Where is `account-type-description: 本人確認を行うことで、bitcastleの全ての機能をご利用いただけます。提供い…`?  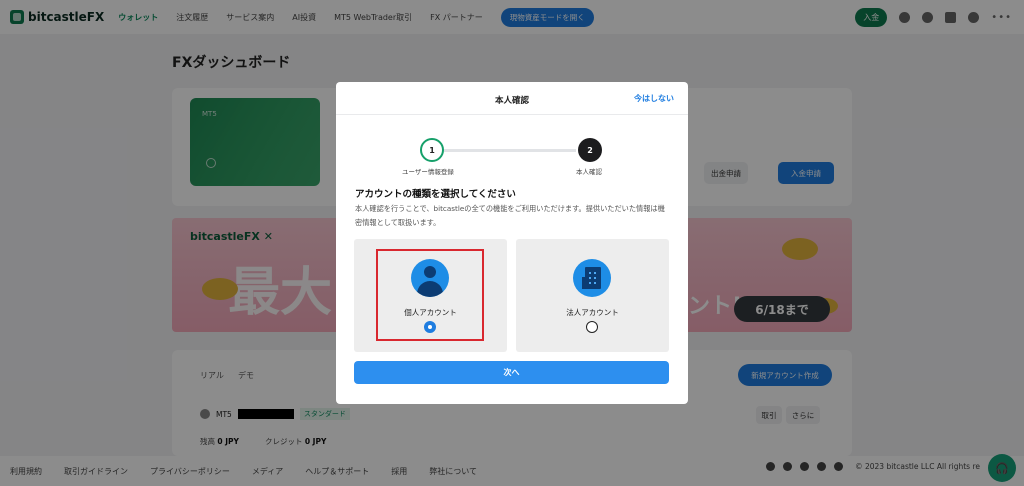 account-type-description: 本人確認を行うことで、bitcastleの全ての機能をご利用いただけます。提供い… is located at coordinates (510, 215).